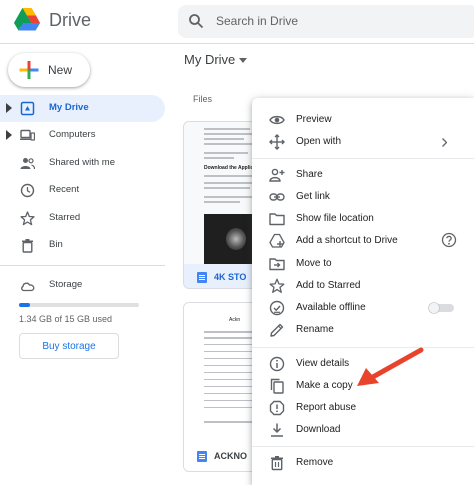 Image resolution: width=474 pixels, height=485 pixels. I want to click on plus-icon, so click(29, 70).